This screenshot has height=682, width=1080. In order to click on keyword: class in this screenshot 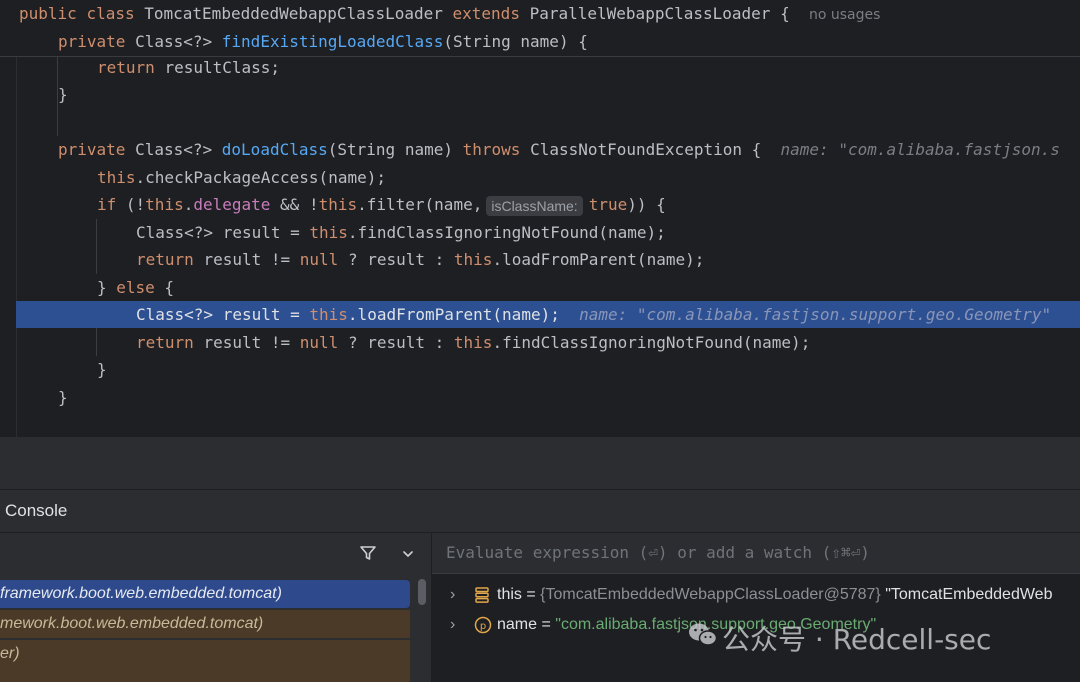, I will do `click(110, 13)`.